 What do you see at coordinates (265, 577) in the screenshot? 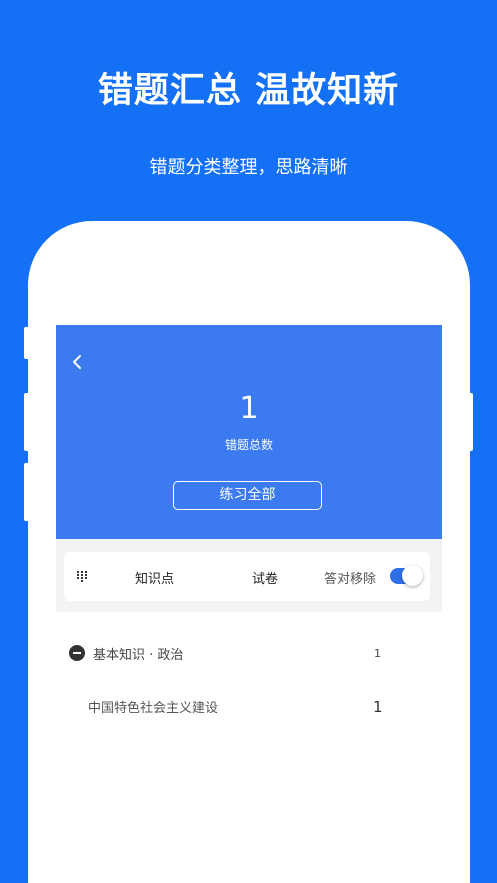
I see `tab-paper: 试卷` at bounding box center [265, 577].